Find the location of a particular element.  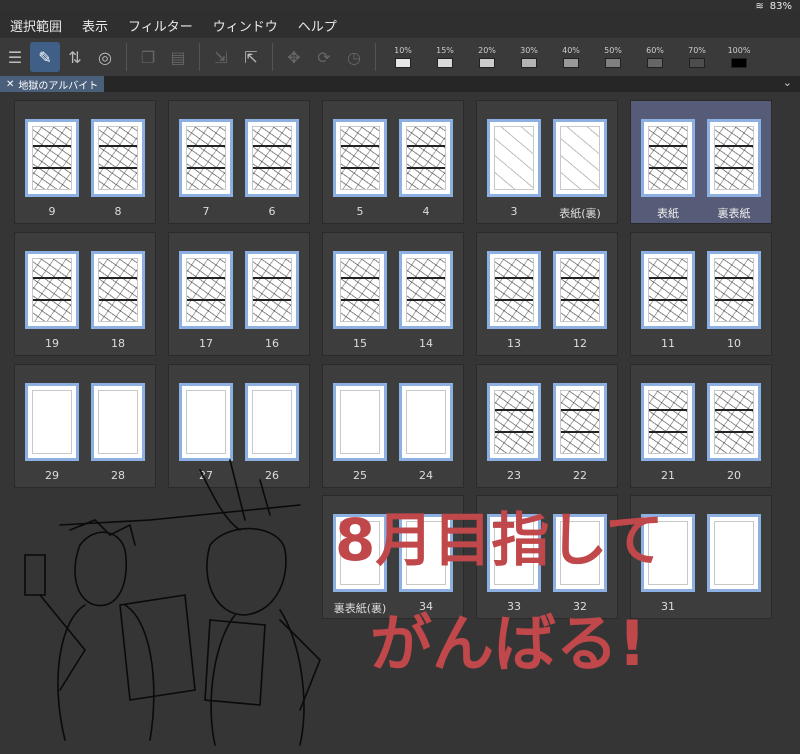

page-spread: 27 26 is located at coordinates (239, 426).